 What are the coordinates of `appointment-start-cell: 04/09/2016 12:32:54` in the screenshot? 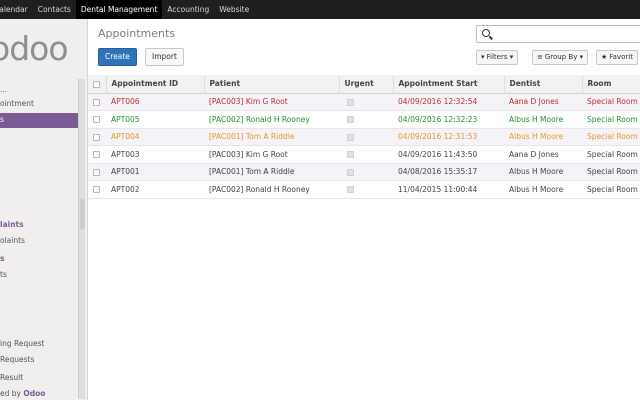 It's located at (448, 102).